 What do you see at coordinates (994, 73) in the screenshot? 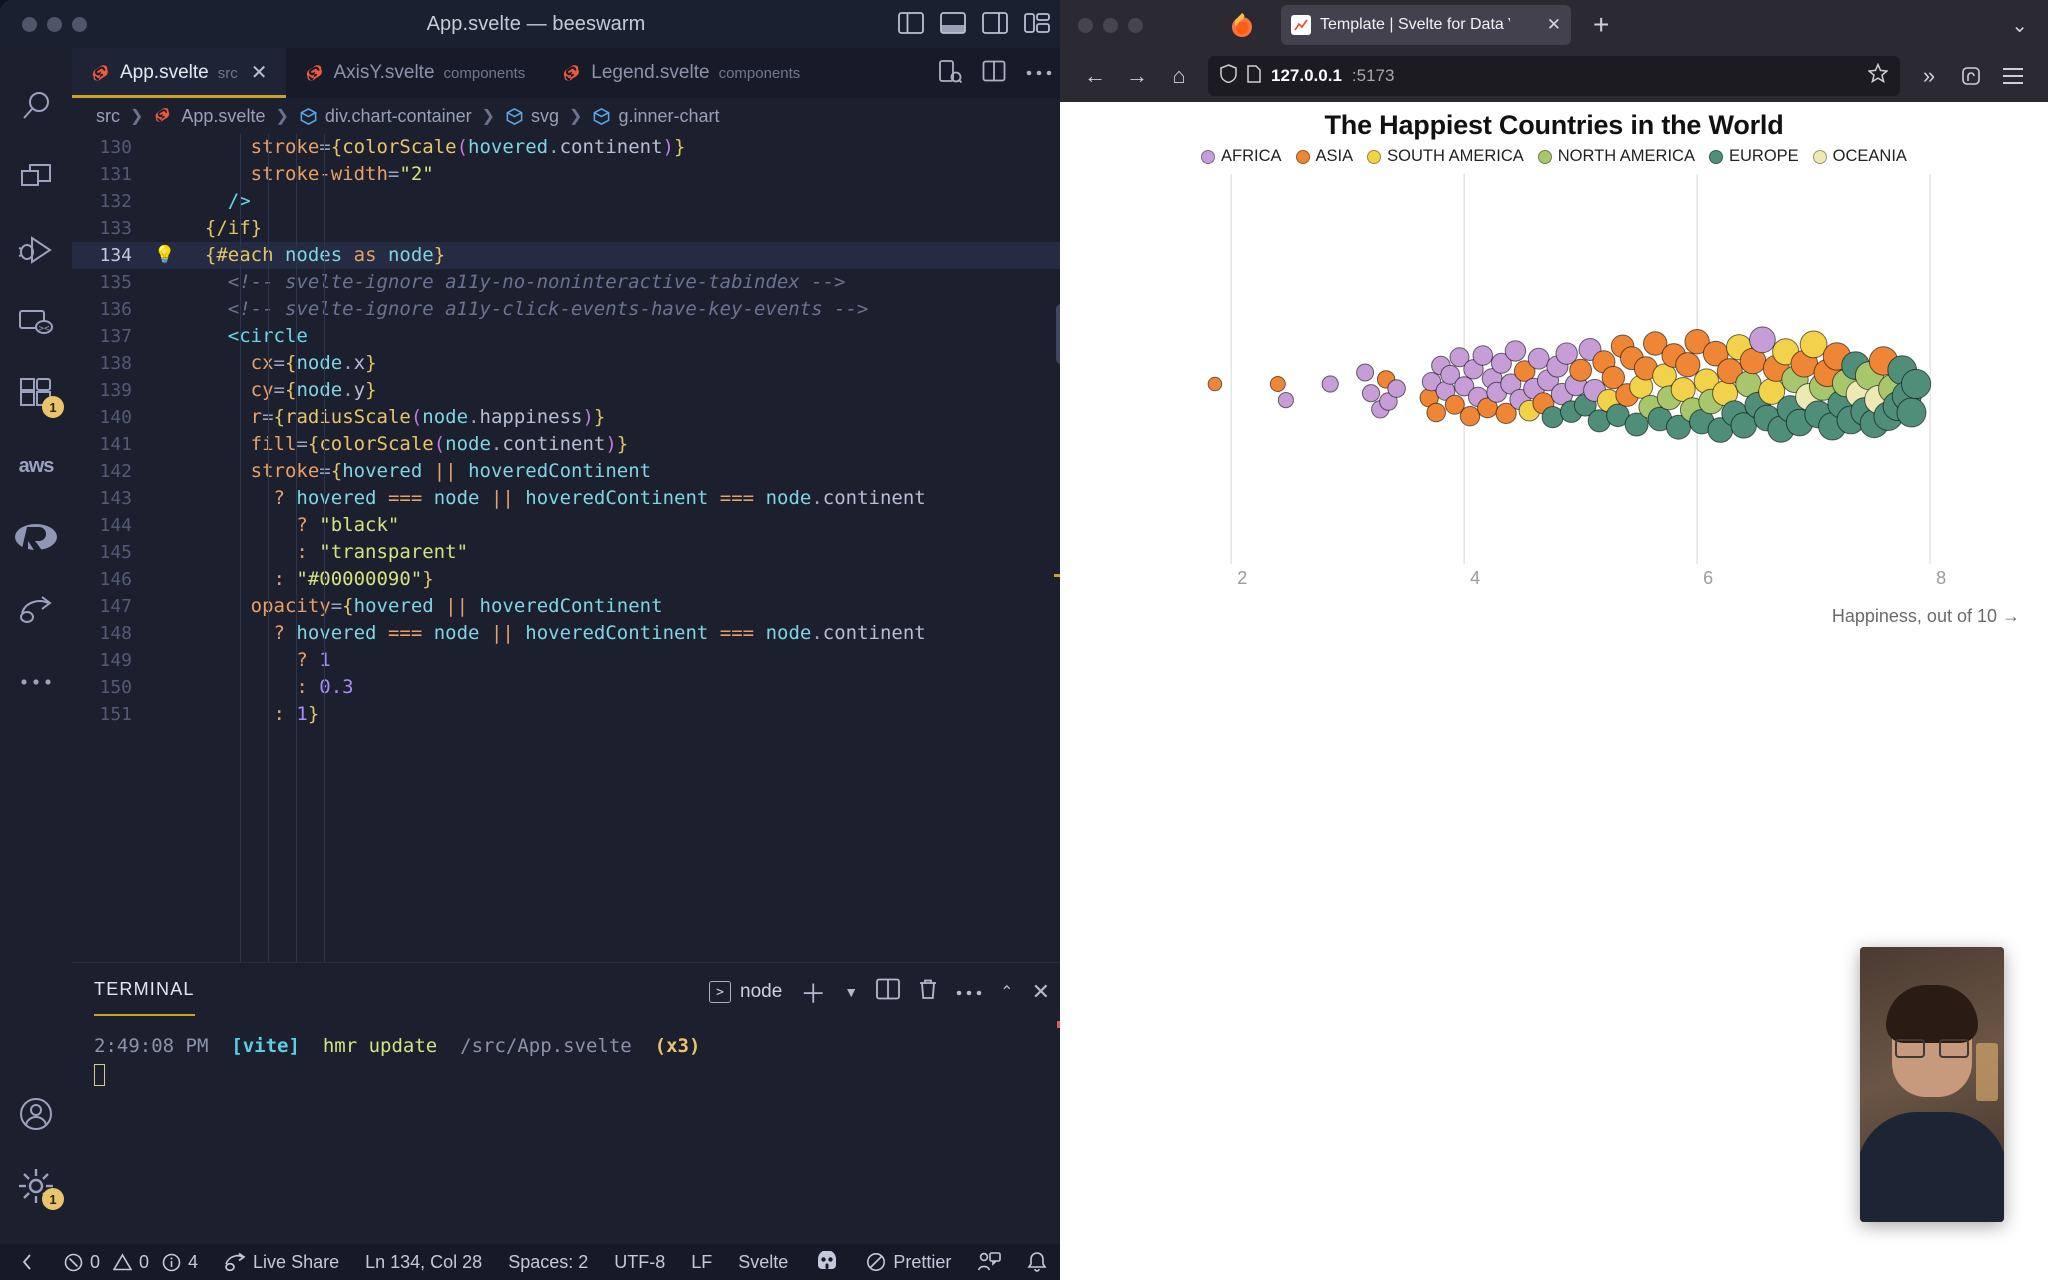
I see `split-editor-icon` at bounding box center [994, 73].